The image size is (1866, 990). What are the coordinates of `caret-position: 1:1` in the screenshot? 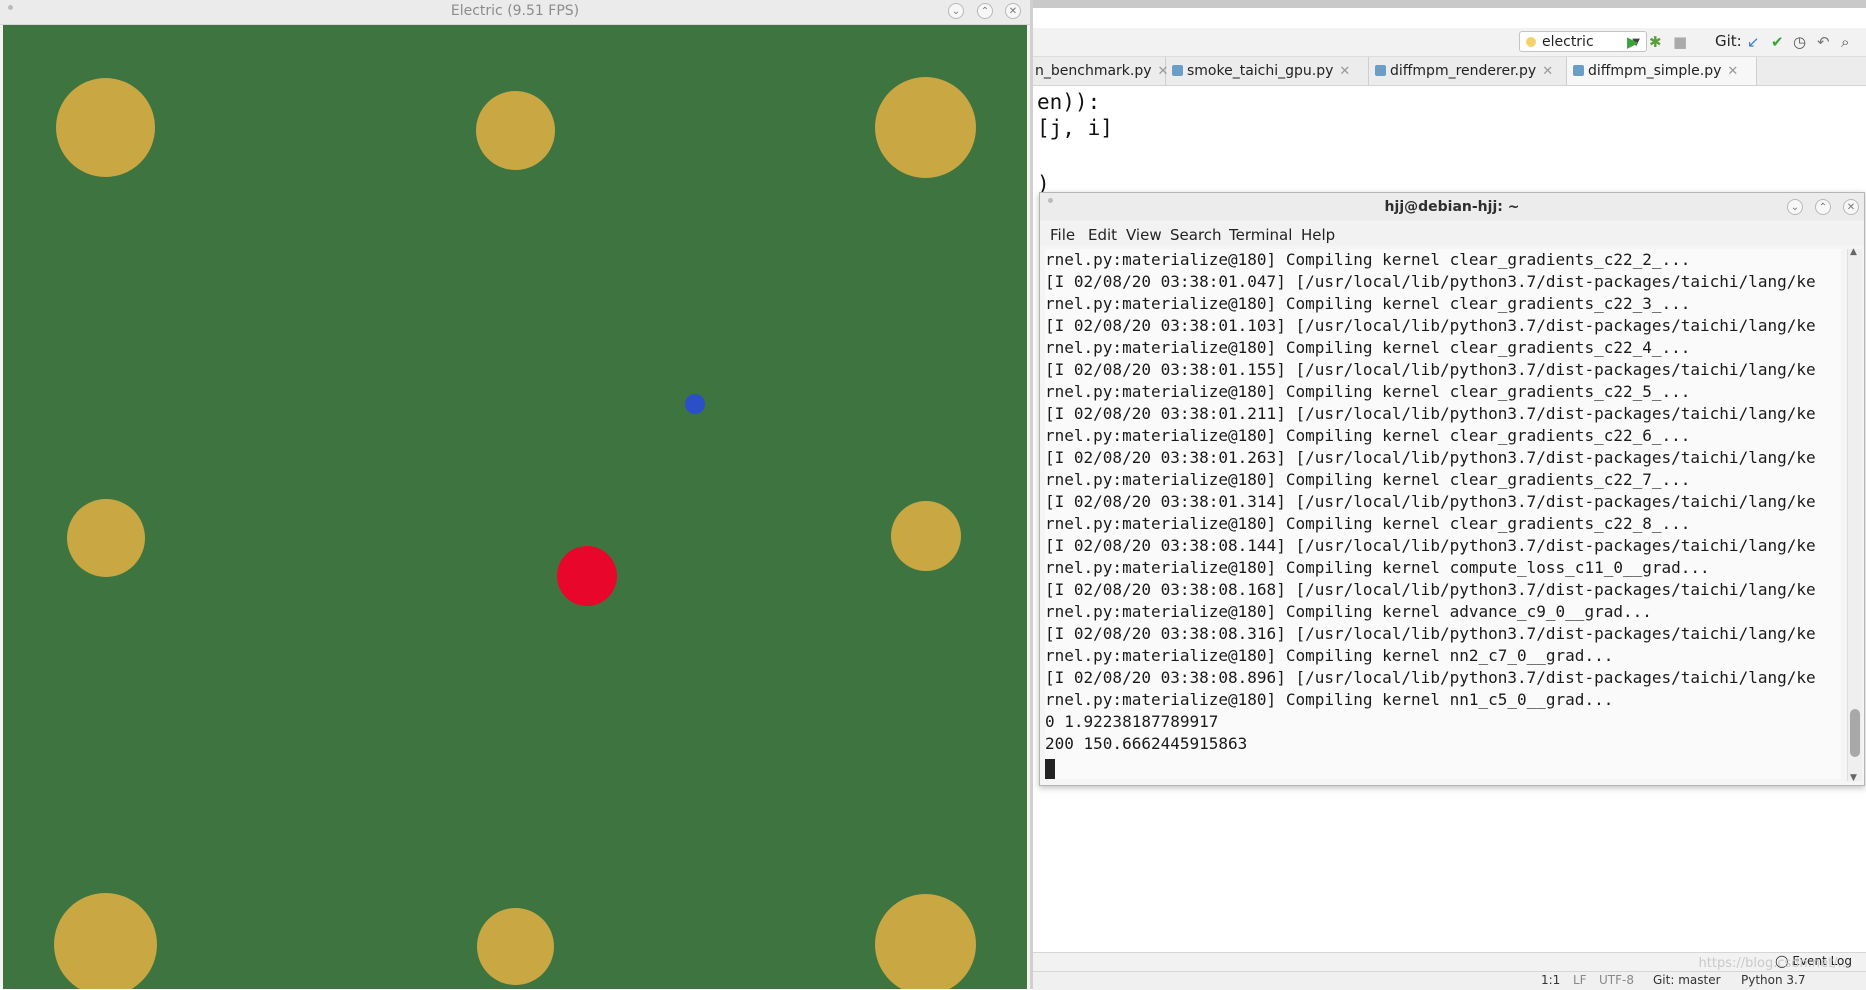 It's located at (1550, 980).